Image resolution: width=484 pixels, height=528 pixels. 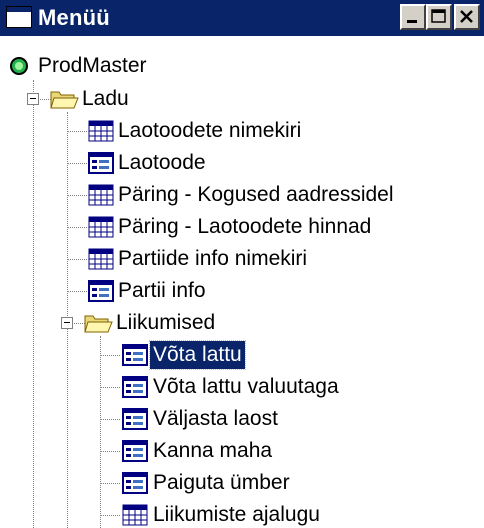 What do you see at coordinates (246, 386) in the screenshot?
I see `tree-item-label: Võta lattu valuutaga` at bounding box center [246, 386].